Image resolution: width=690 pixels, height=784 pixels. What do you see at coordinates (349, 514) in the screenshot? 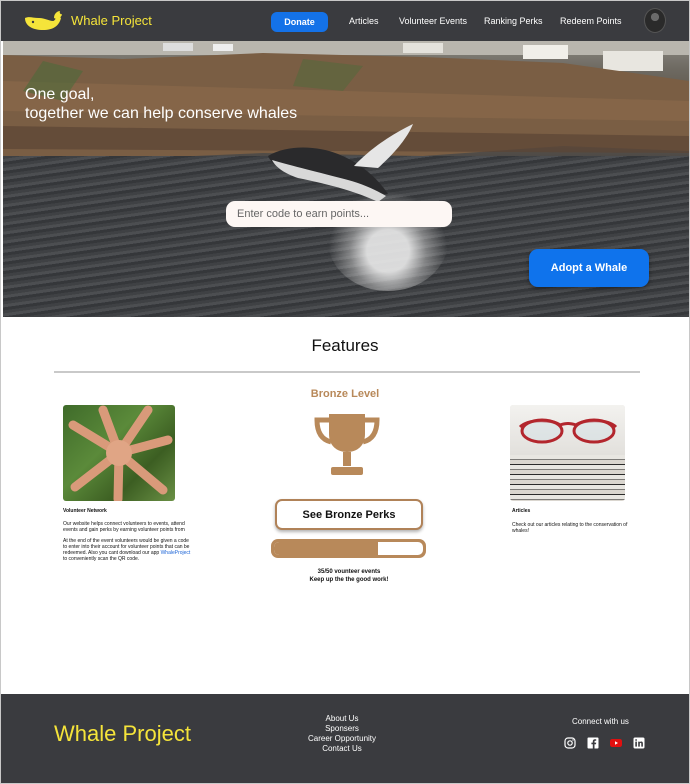
I see `see-bronze-perks-button: See Bronze Perks` at bounding box center [349, 514].